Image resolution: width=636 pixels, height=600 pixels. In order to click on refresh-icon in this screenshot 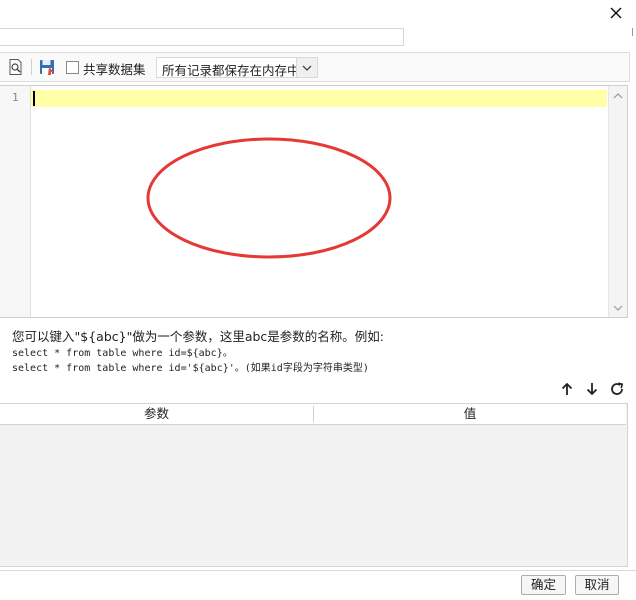, I will do `click(617, 388)`.